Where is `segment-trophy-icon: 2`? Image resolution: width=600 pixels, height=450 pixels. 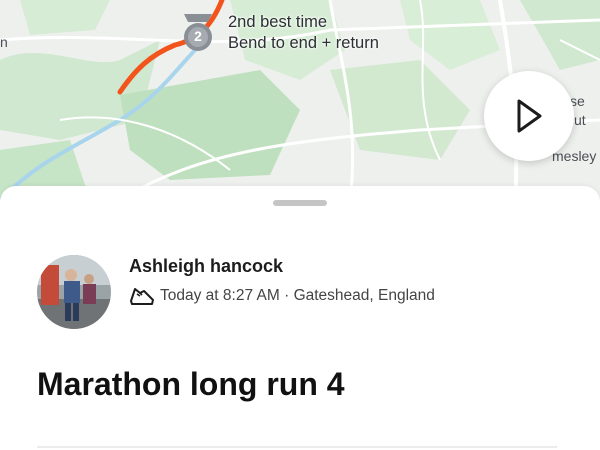
segment-trophy-icon: 2 is located at coordinates (198, 33).